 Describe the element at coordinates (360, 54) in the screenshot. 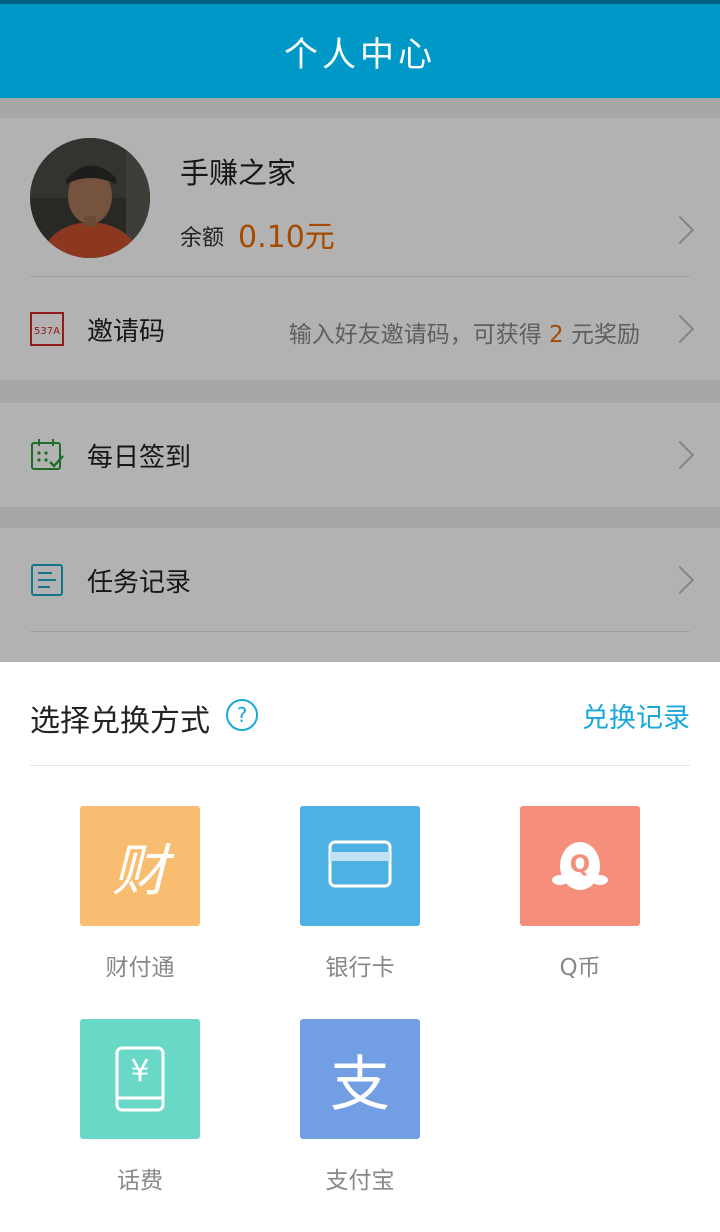

I see `page-title: 个人中心` at that location.